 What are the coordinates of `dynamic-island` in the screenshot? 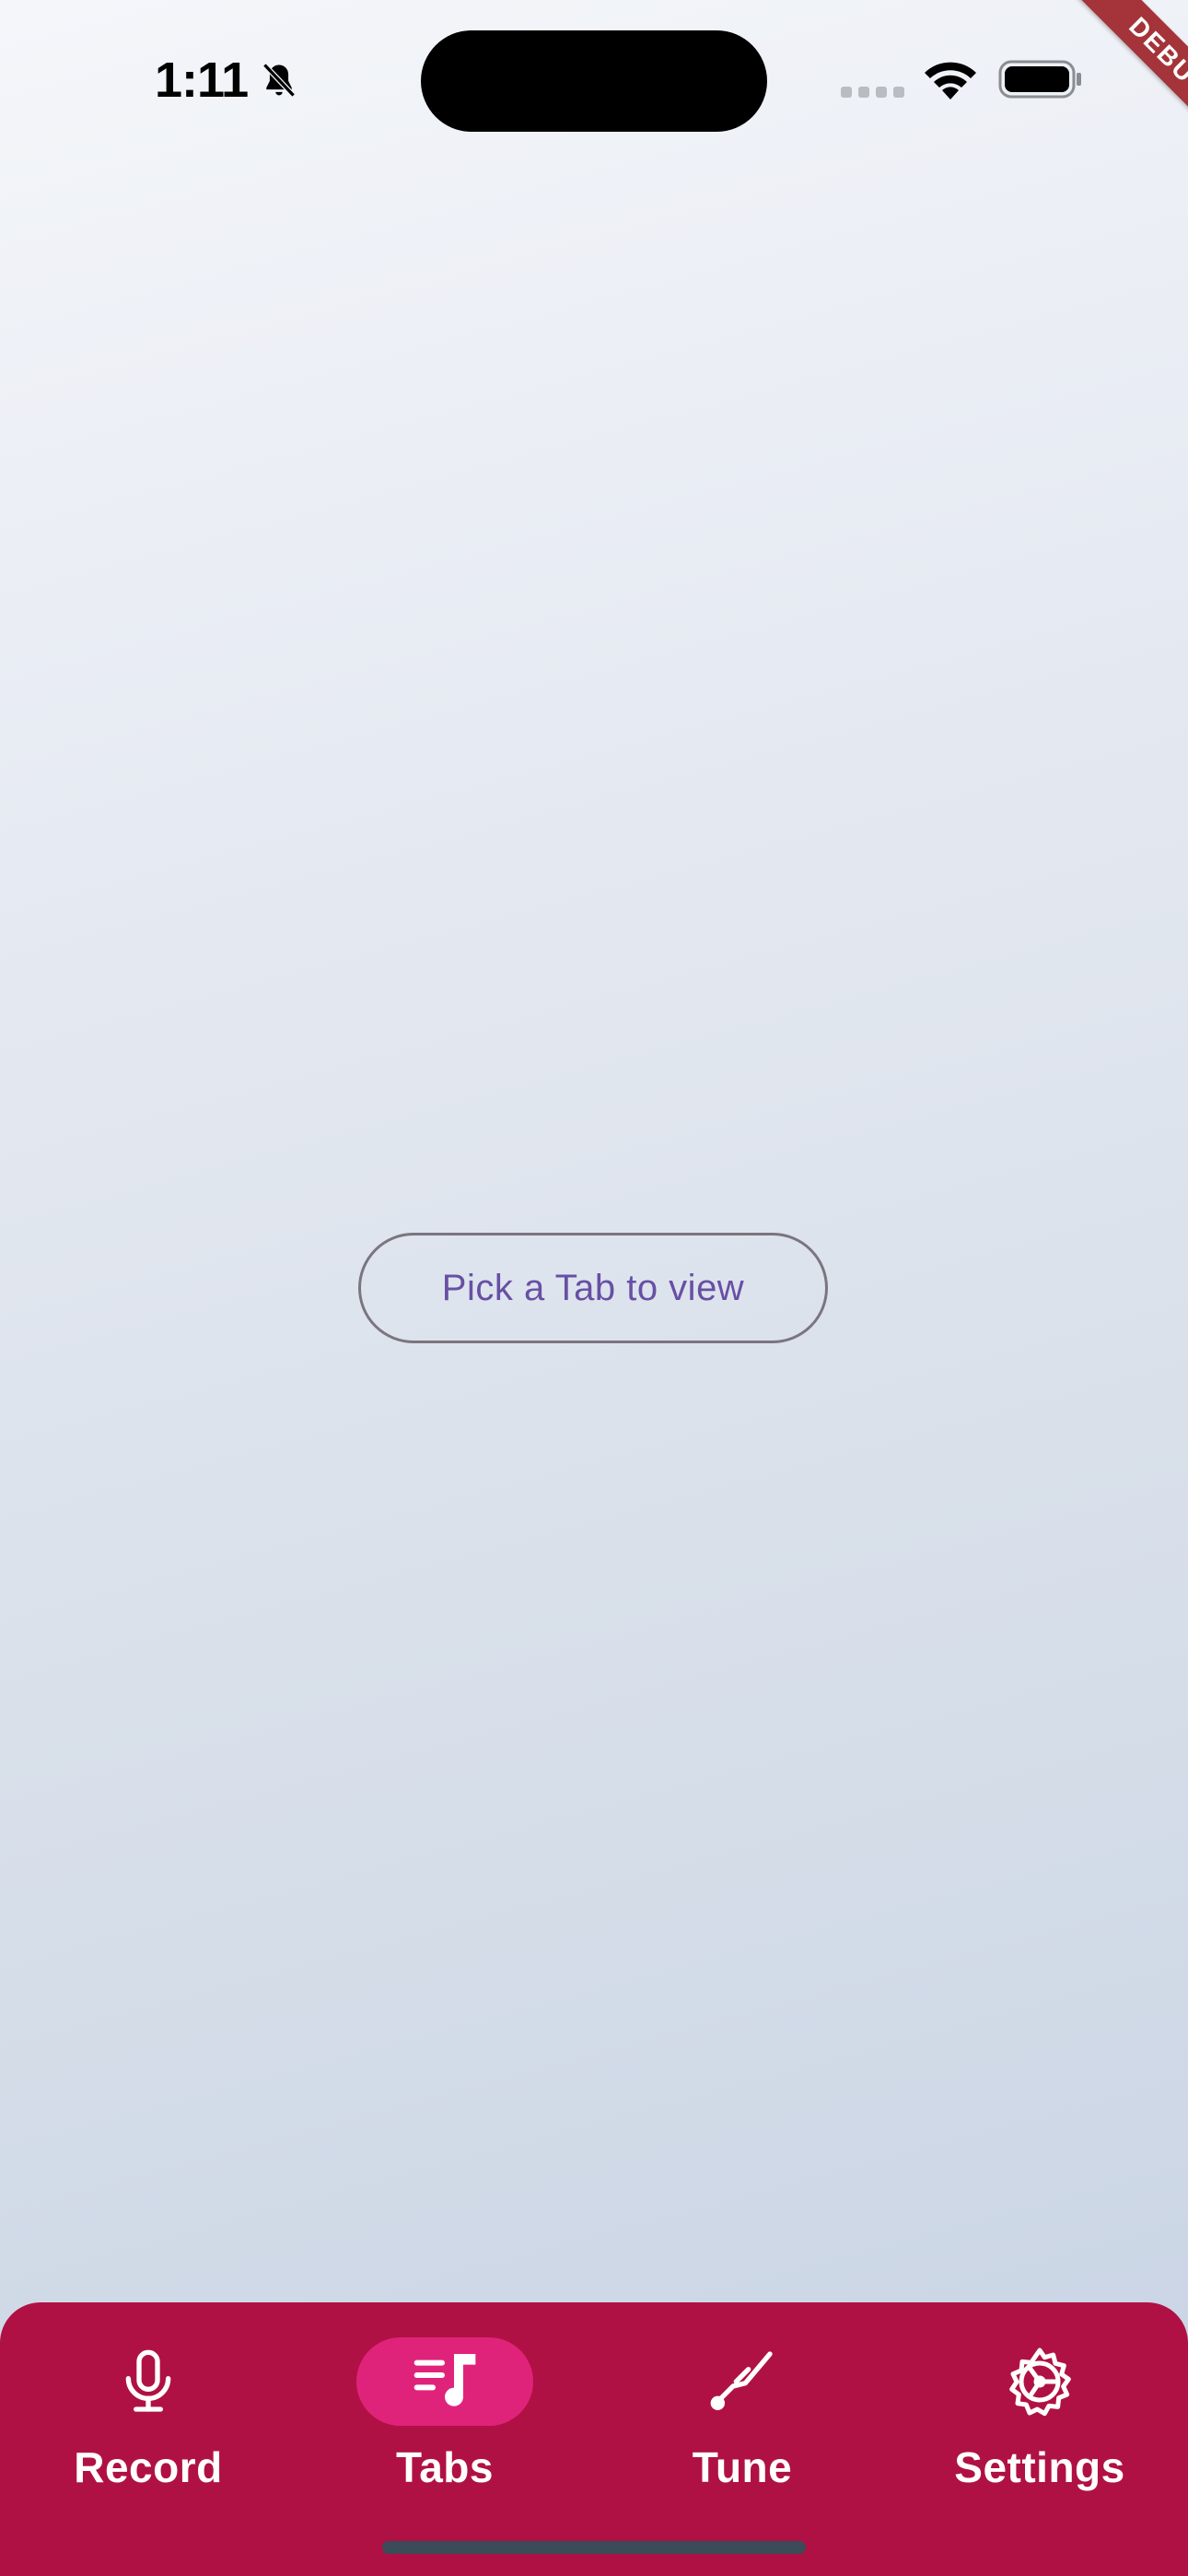 It's located at (594, 81).